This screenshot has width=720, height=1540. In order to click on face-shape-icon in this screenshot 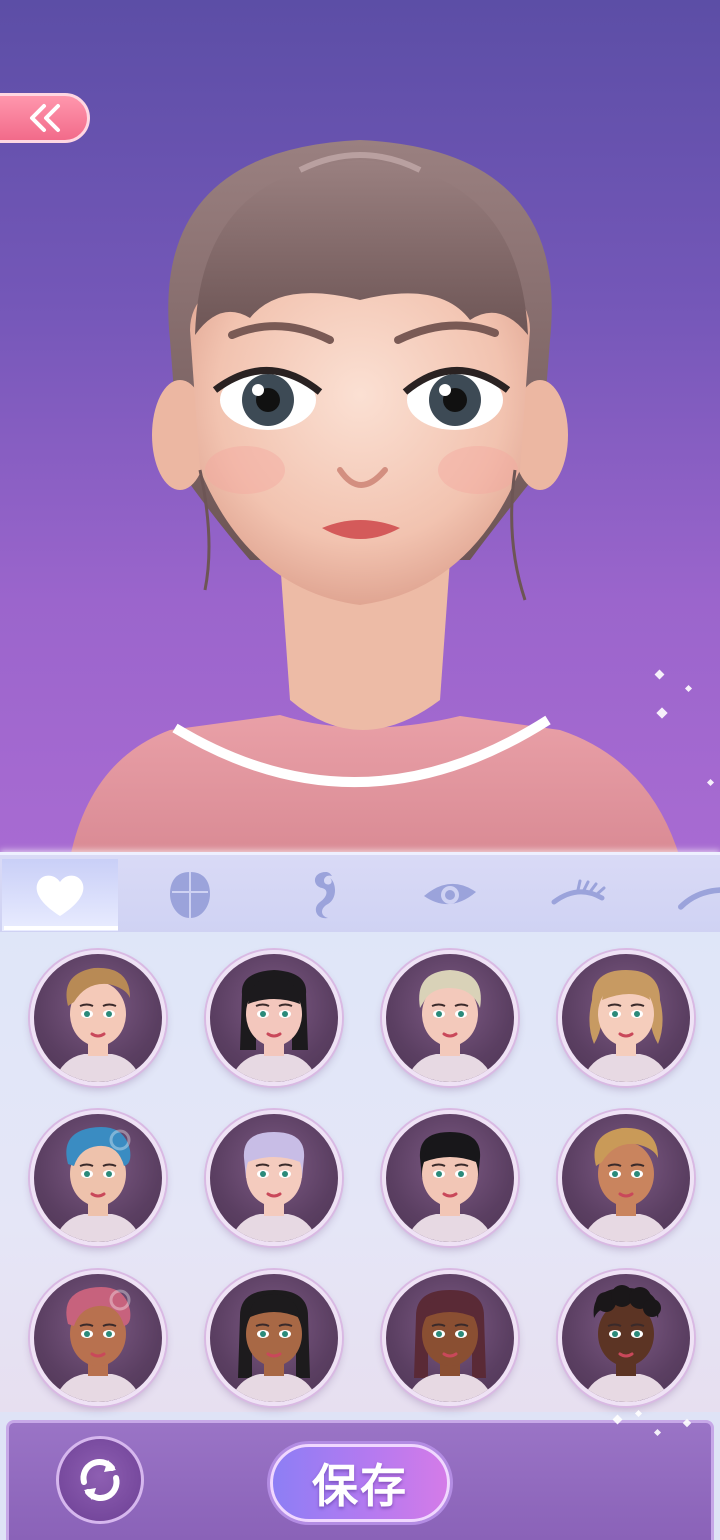, I will do `click(190, 895)`.